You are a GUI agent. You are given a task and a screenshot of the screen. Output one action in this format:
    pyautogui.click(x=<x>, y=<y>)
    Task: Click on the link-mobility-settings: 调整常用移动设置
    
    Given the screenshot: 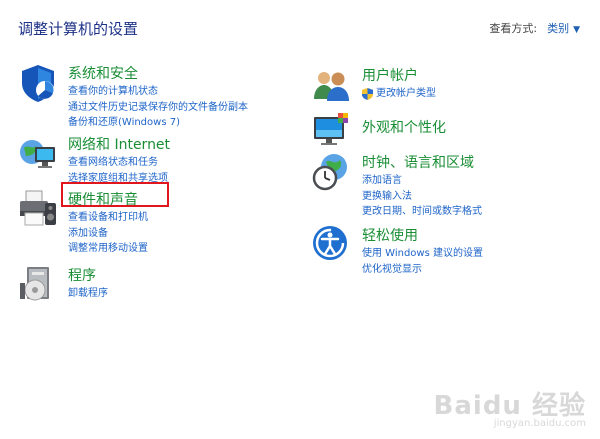 What is the action you would take?
    pyautogui.click(x=108, y=249)
    